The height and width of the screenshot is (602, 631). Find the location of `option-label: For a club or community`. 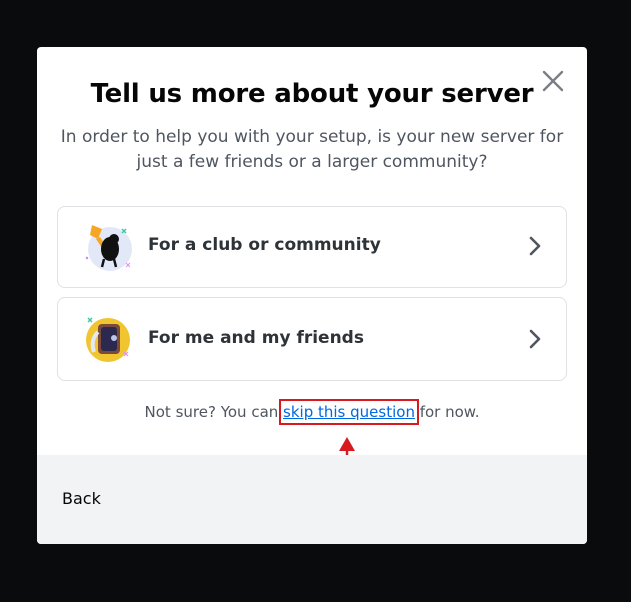

option-label: For a club or community is located at coordinates (264, 245).